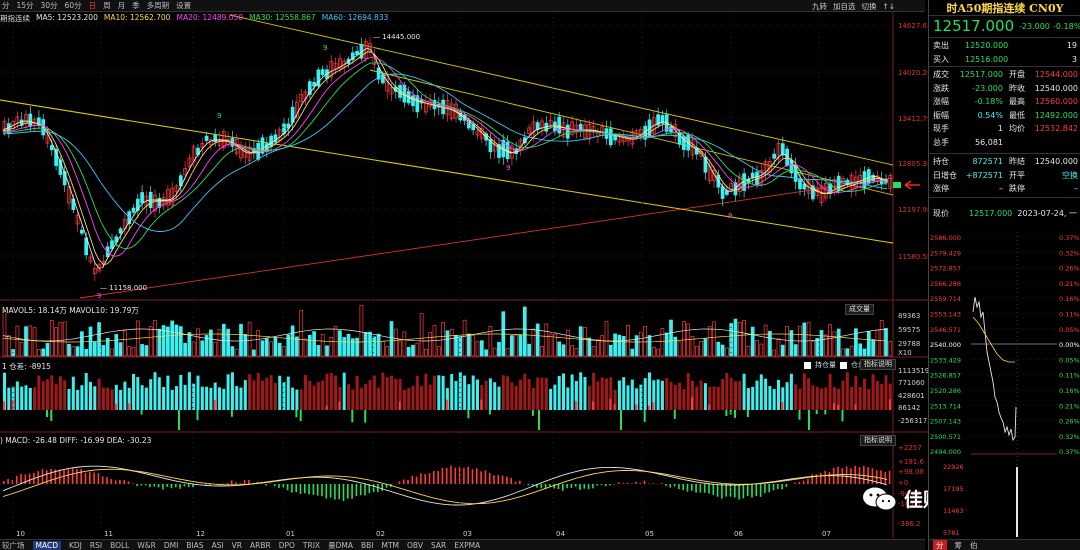 The height and width of the screenshot is (550, 1080). I want to click on indicator-tab-7: BIAS, so click(194, 545).